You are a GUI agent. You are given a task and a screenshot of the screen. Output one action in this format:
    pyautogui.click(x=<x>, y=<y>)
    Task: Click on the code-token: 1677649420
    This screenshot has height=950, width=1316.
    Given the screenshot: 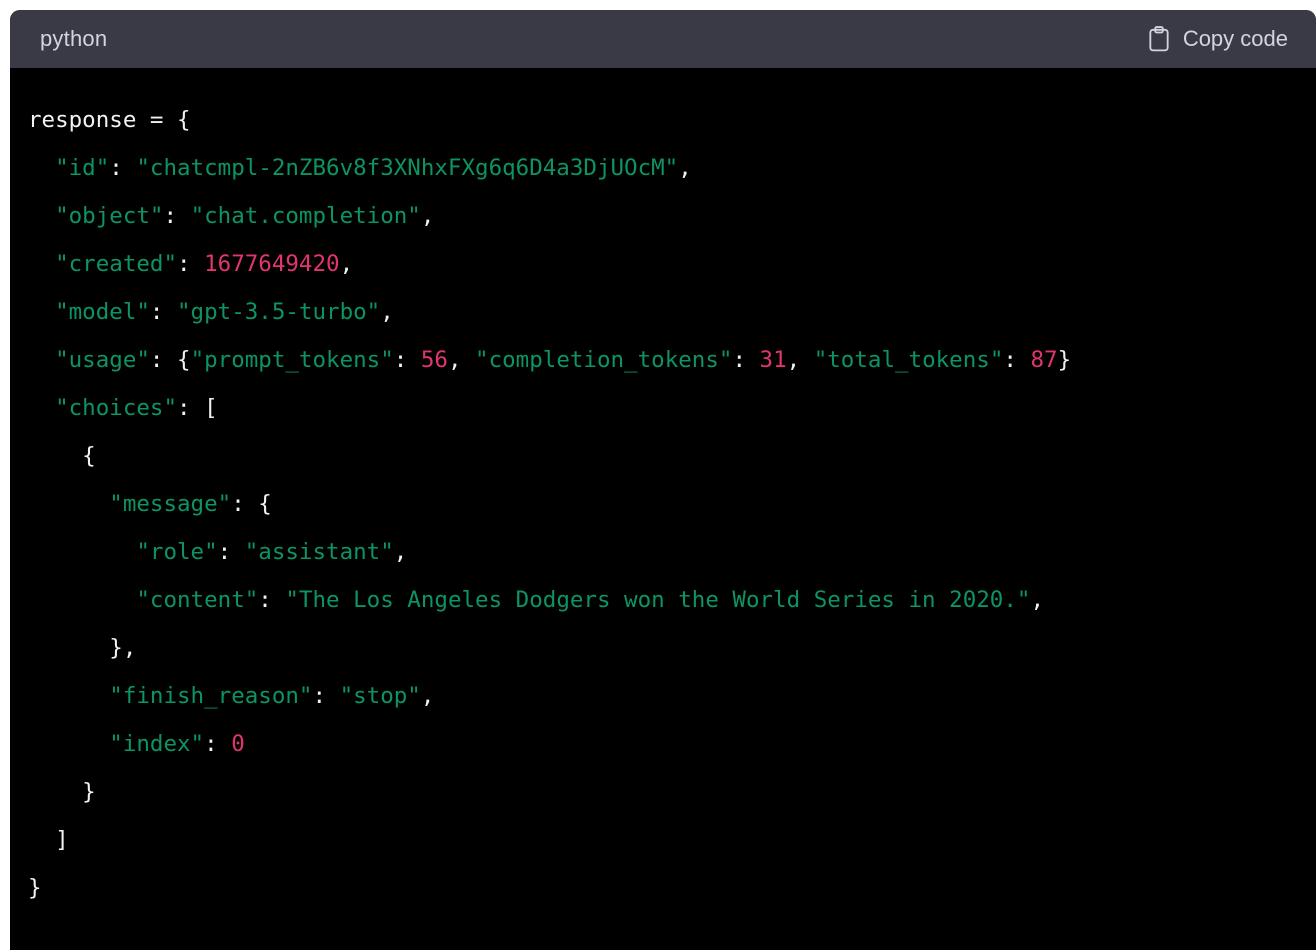 What is the action you would take?
    pyautogui.click(x=272, y=264)
    